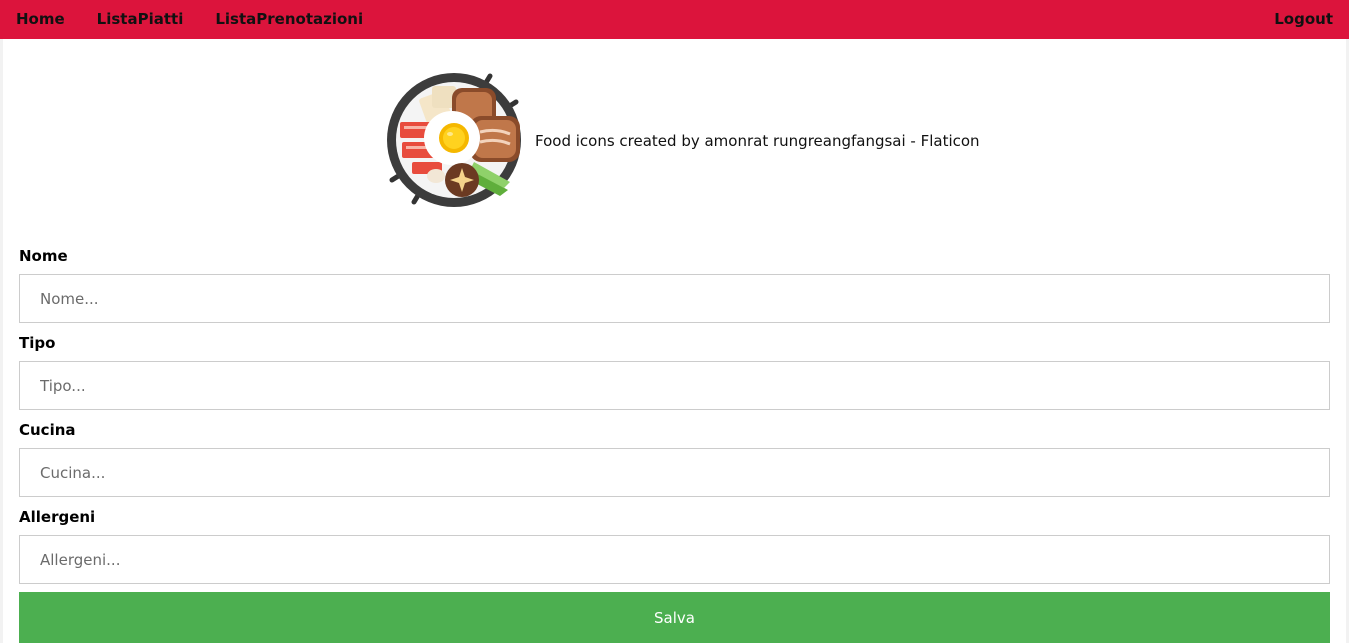 Image resolution: width=1349 pixels, height=643 pixels. What do you see at coordinates (674, 617) in the screenshot?
I see `save-button: Salva` at bounding box center [674, 617].